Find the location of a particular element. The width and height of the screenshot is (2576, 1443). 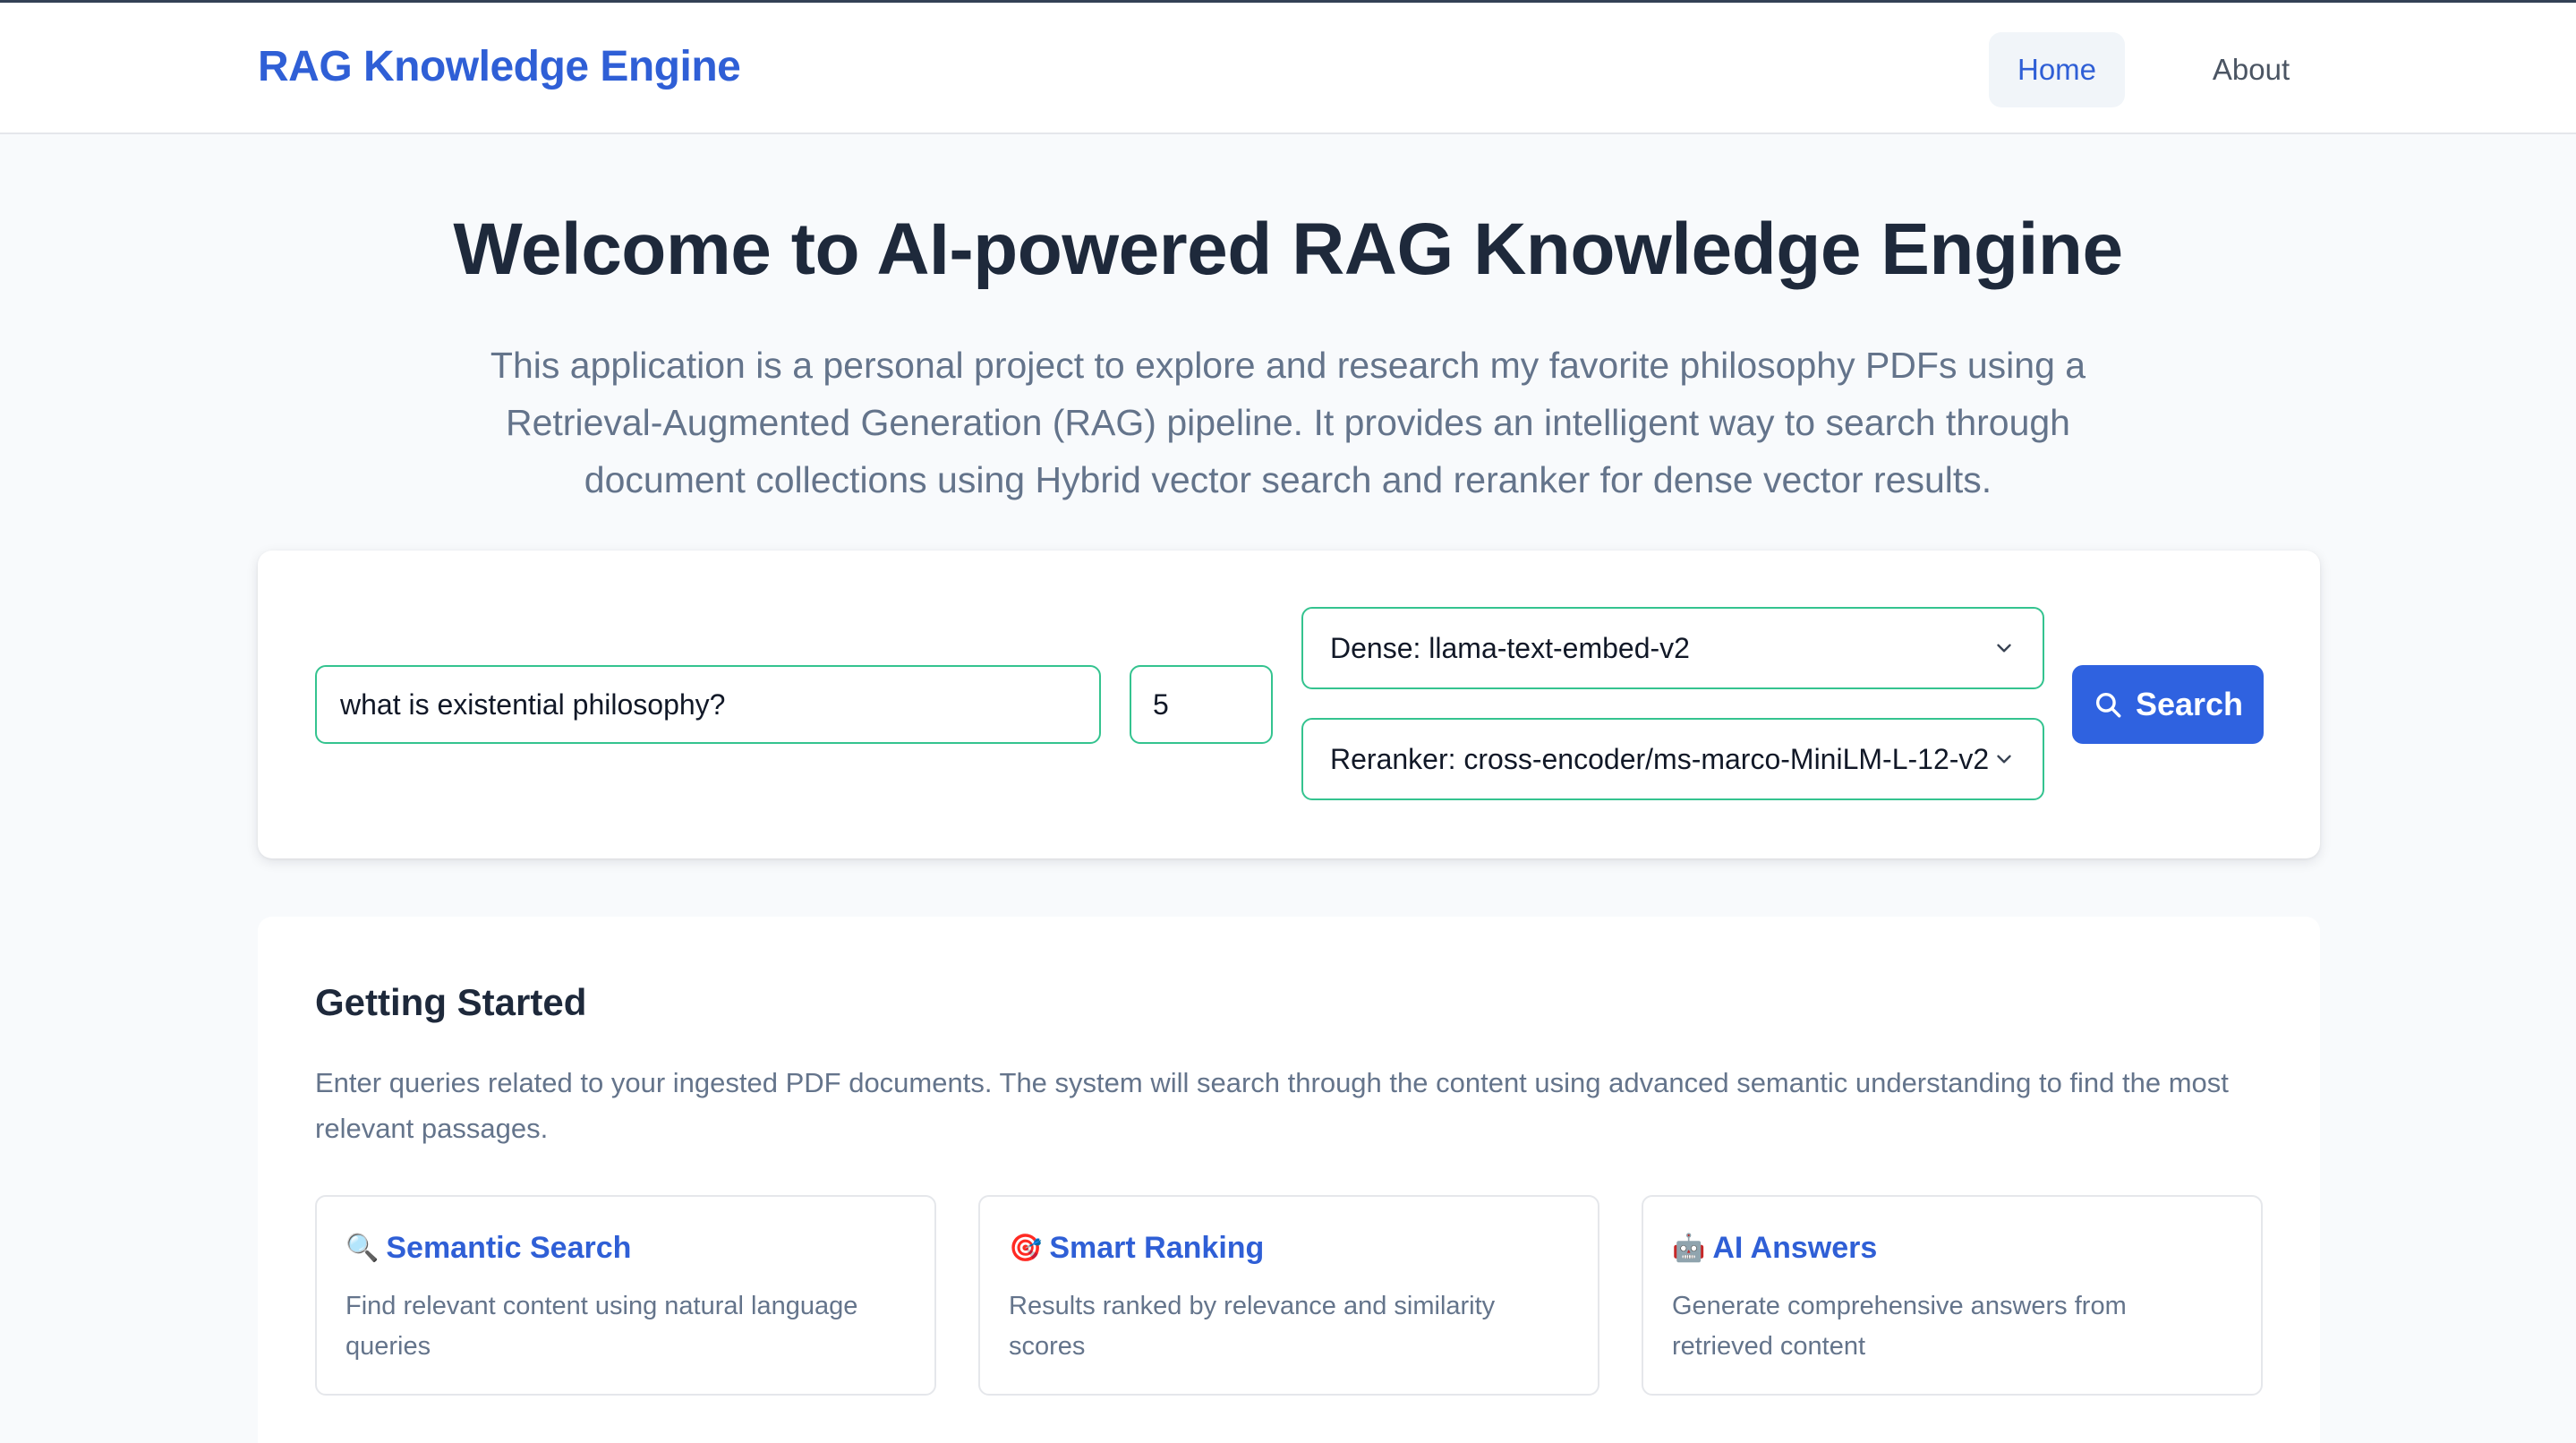

feature-header: 🎯 Smart Ranking is located at coordinates (1136, 1248).